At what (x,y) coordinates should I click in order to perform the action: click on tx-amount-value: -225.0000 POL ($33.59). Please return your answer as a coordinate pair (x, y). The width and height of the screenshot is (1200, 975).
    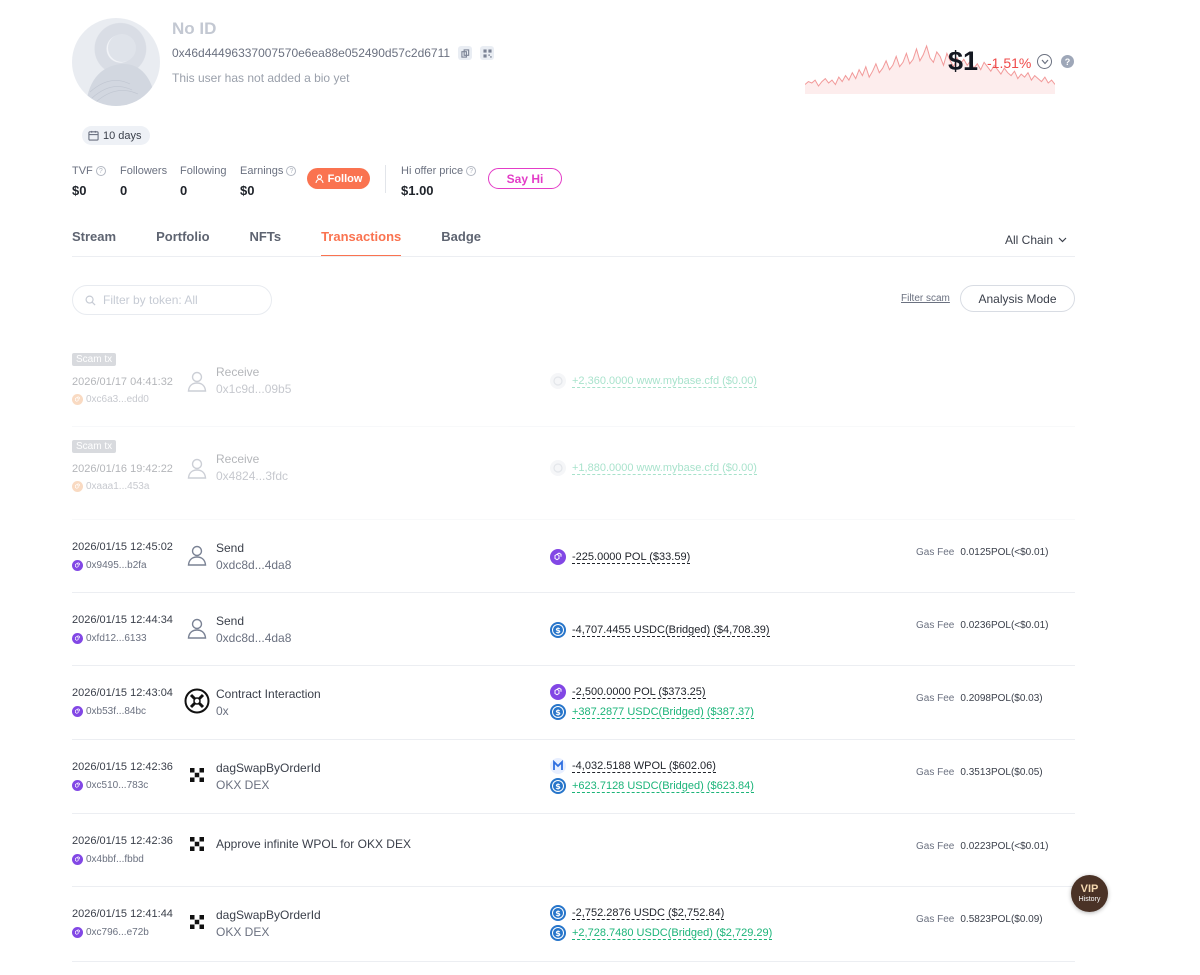
    Looking at the image, I should click on (631, 557).